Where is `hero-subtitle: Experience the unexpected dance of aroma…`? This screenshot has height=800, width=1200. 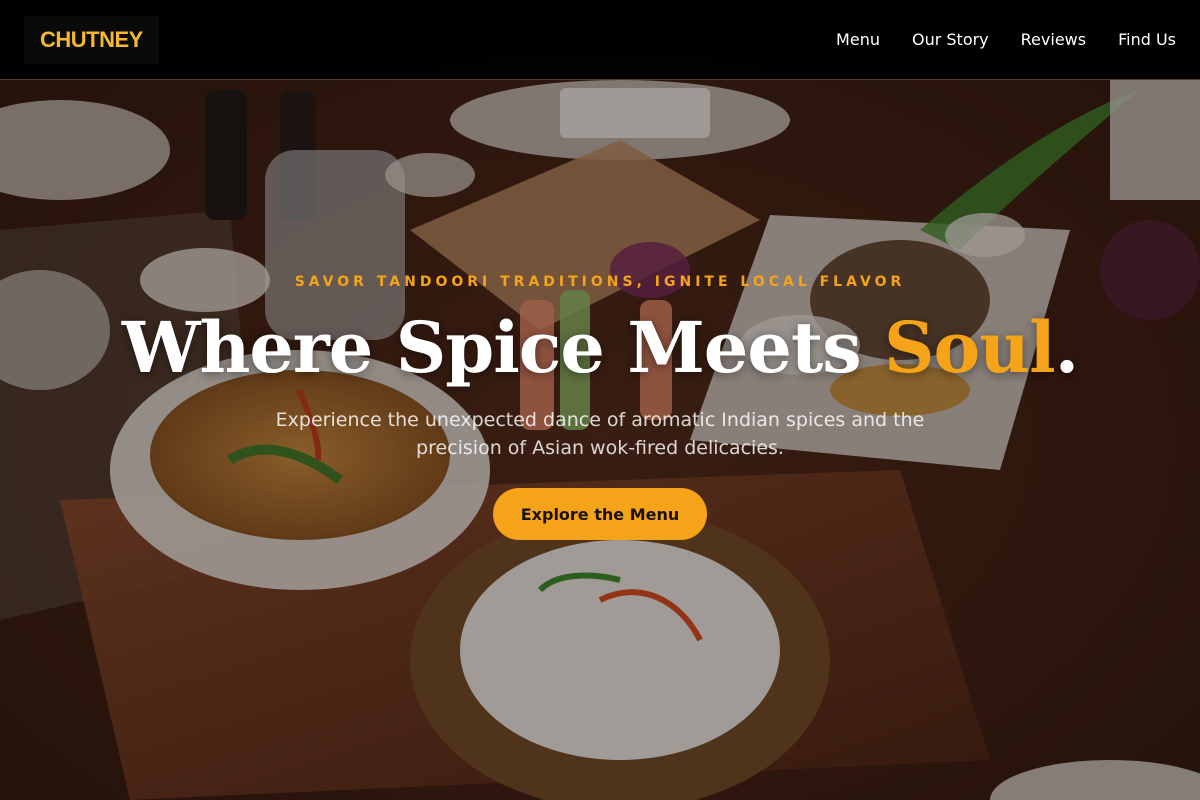
hero-subtitle: Experience the unexpected dance of aroma… is located at coordinates (600, 434).